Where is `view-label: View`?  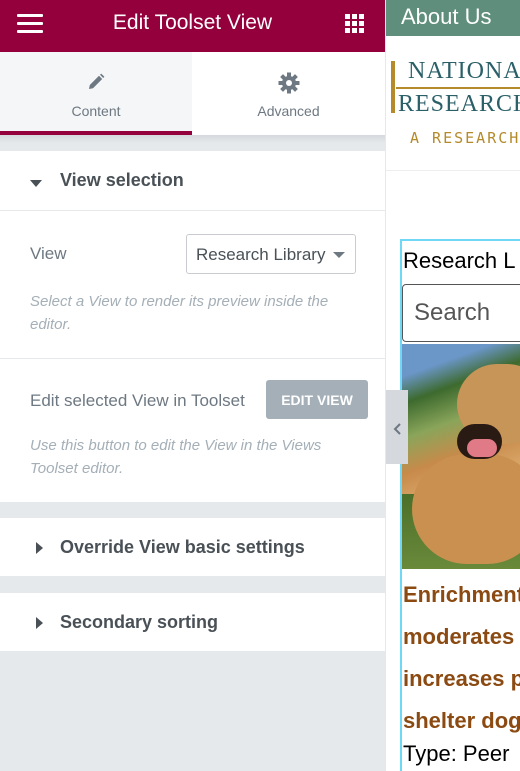 view-label: View is located at coordinates (48, 253).